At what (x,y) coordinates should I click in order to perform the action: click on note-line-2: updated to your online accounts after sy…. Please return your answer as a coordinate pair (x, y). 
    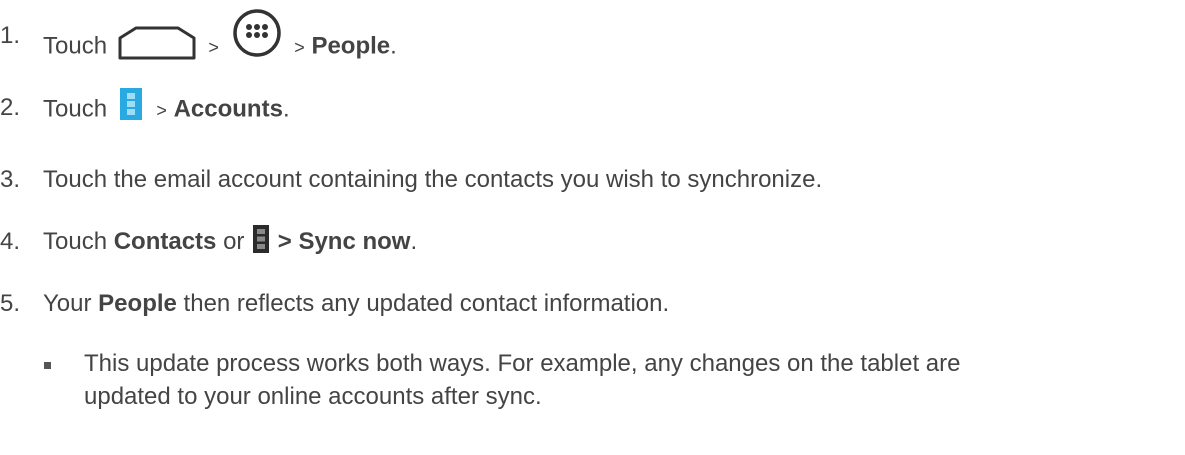
    Looking at the image, I should click on (313, 396).